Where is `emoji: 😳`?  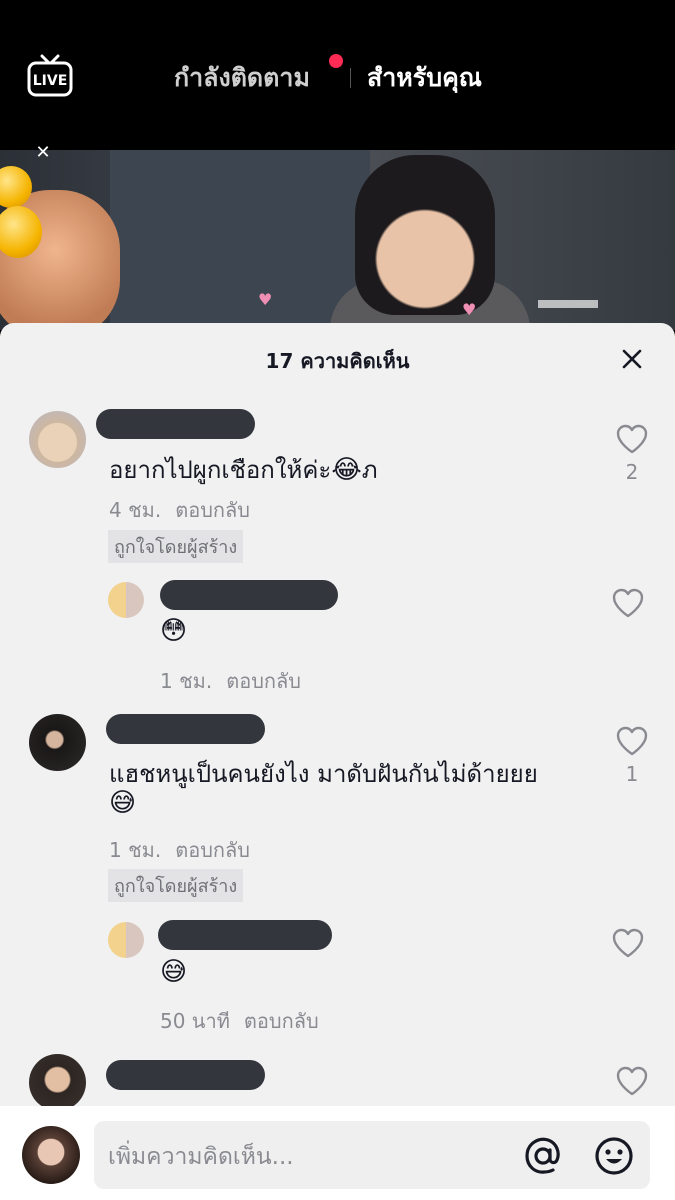
emoji: 😳 is located at coordinates (174, 631).